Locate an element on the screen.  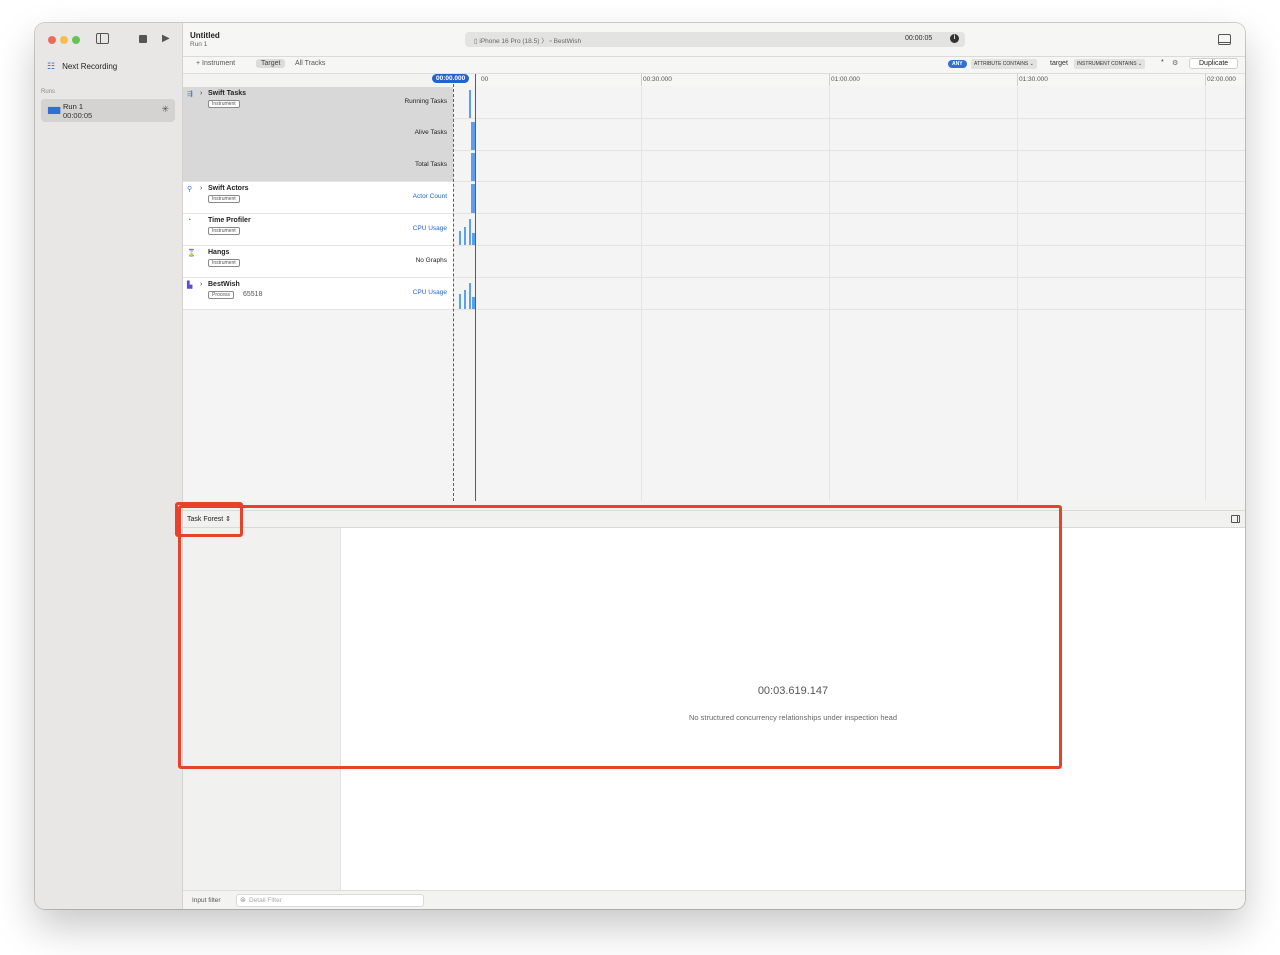
graph-label: Running Tasks is located at coordinates (425, 101).